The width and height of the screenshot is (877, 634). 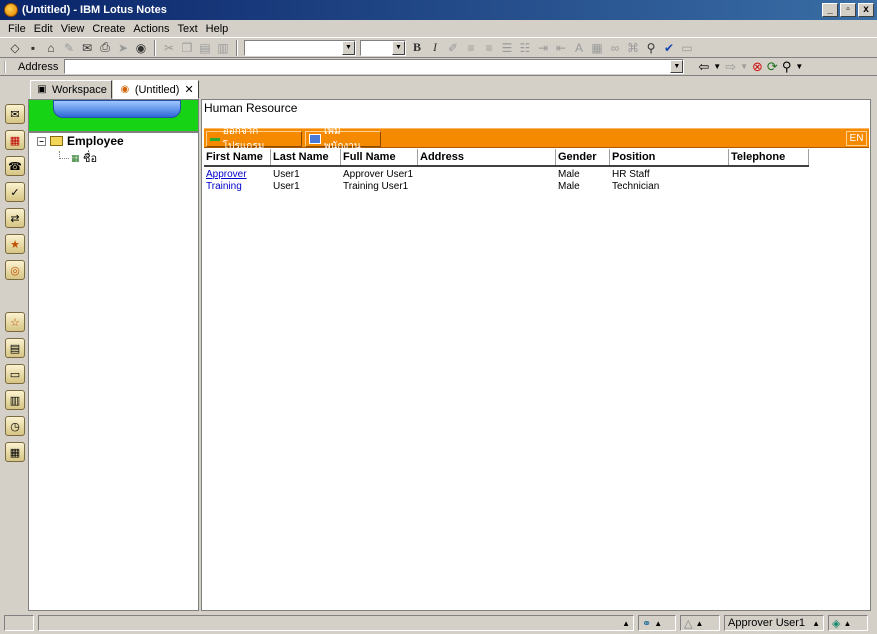 I want to click on replication-status: ◈ ▲, so click(x=848, y=623).